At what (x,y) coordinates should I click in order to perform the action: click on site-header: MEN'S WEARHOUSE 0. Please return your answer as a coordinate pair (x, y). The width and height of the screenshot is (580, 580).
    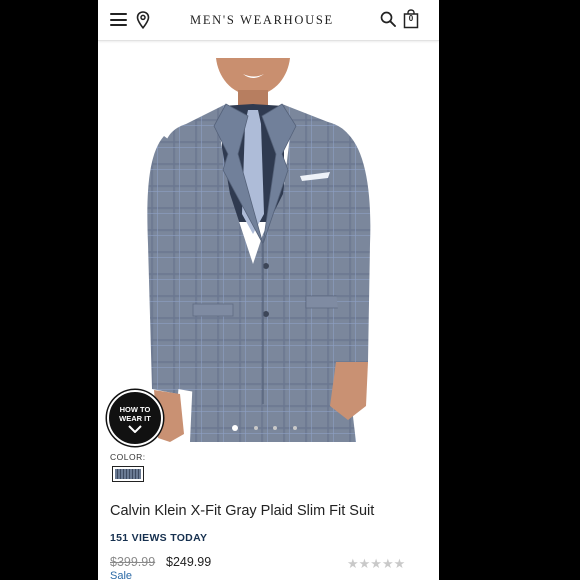
    Looking at the image, I should click on (268, 20).